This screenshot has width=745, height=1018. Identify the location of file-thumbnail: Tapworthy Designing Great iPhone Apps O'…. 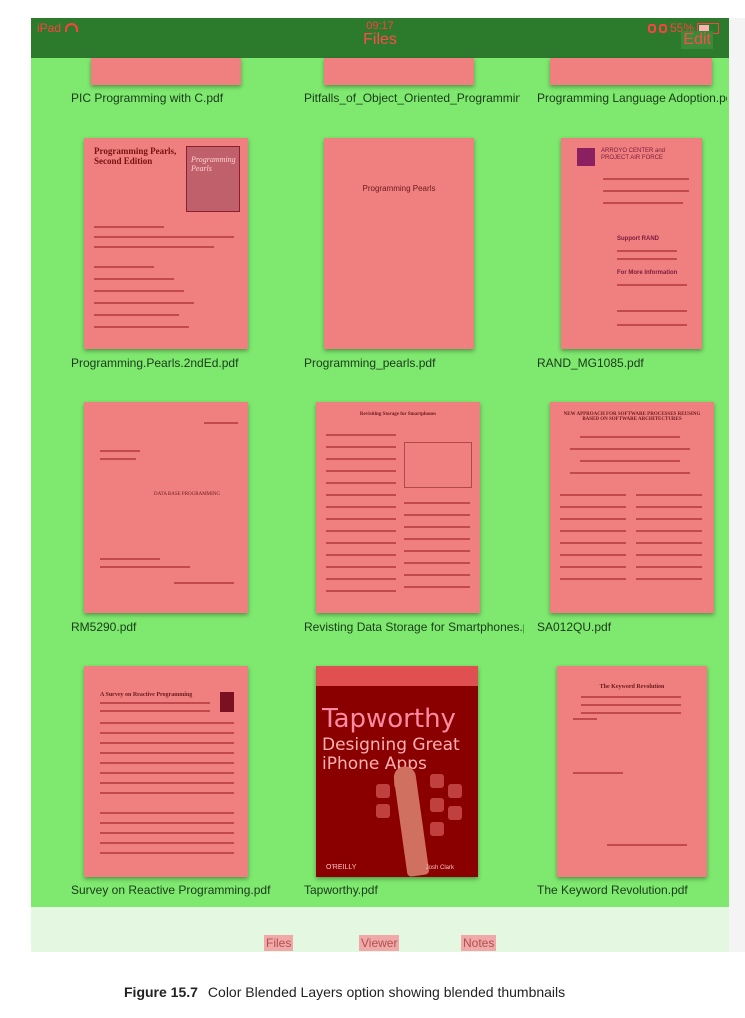
(397, 771).